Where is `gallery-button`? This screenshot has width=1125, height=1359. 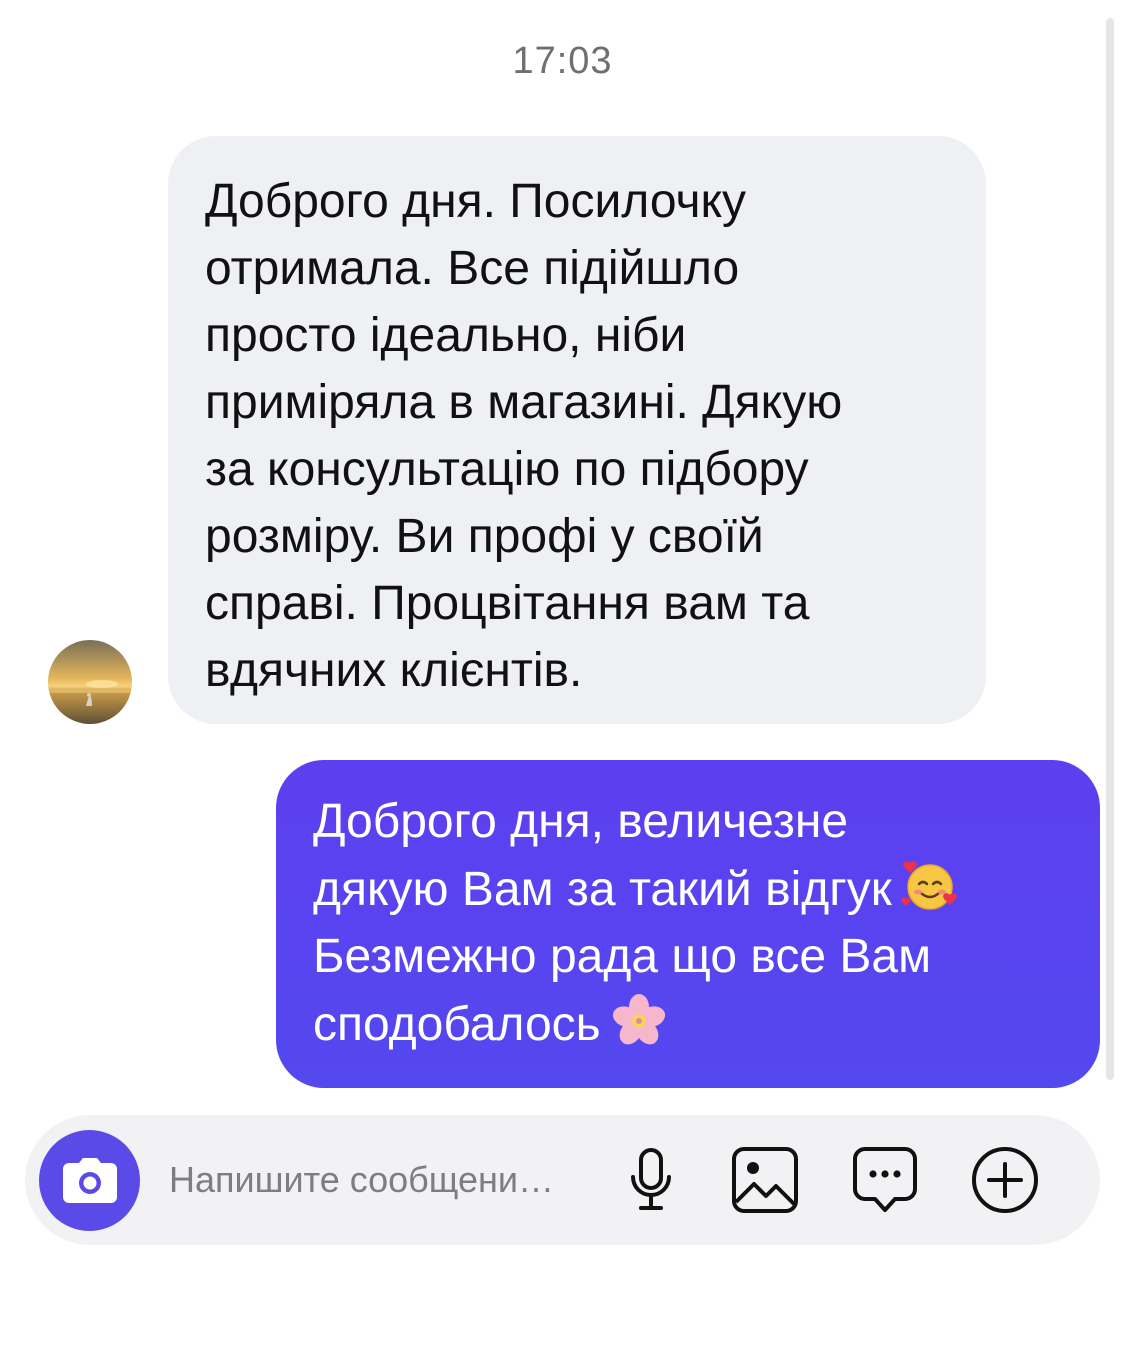
gallery-button is located at coordinates (765, 1180).